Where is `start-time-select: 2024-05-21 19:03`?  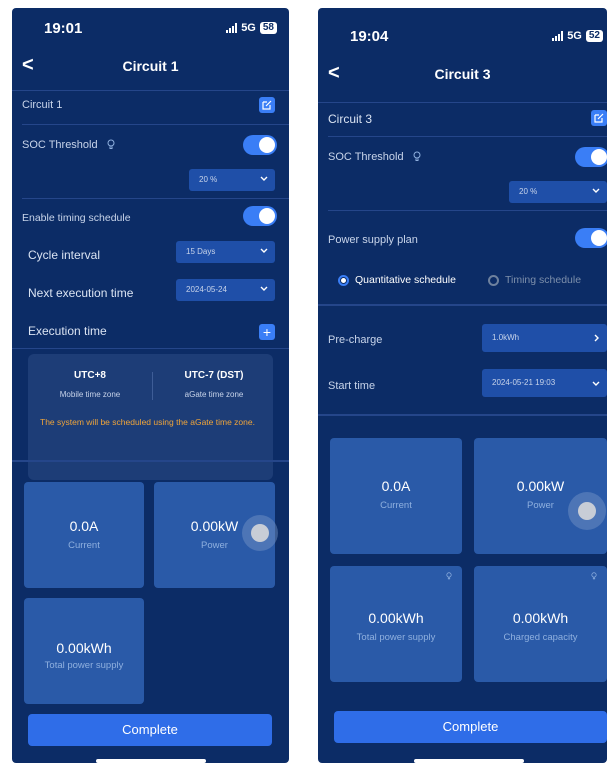
start-time-select: 2024-05-21 19:03 is located at coordinates (544, 383).